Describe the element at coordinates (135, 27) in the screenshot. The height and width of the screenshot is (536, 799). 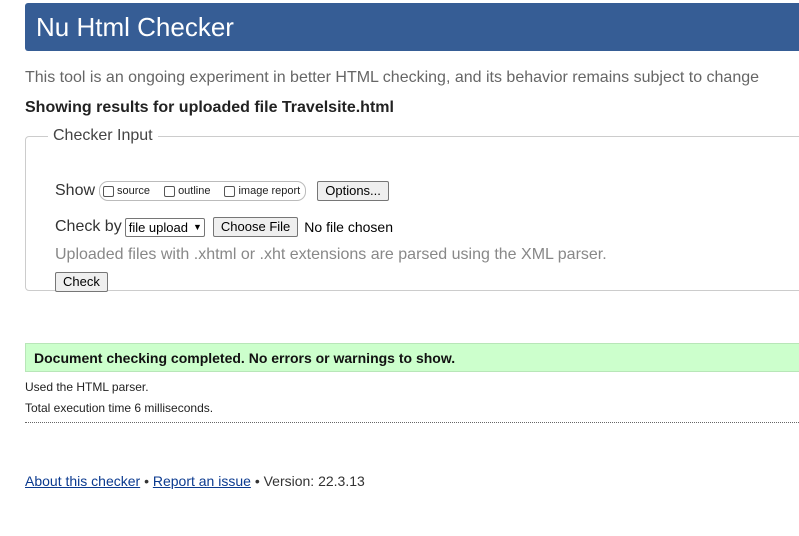
I see `page-title: Nu Html Checker` at that location.